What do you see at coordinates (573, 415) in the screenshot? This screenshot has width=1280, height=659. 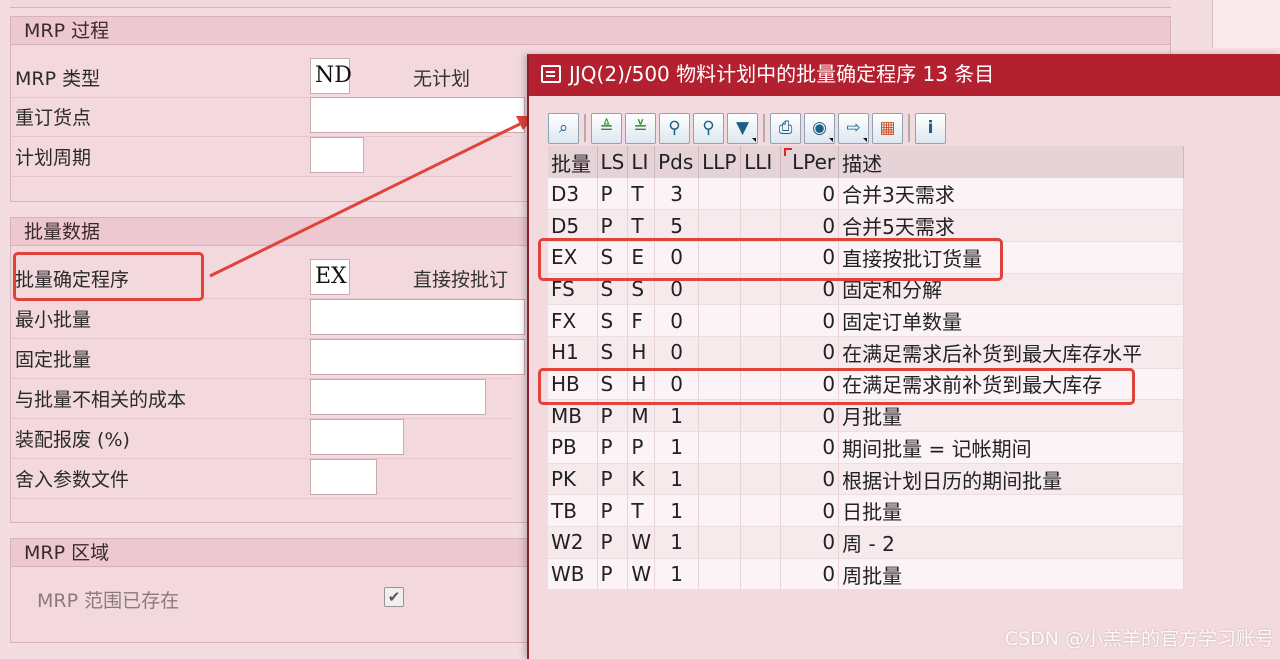 I see `cell-lot: MB` at bounding box center [573, 415].